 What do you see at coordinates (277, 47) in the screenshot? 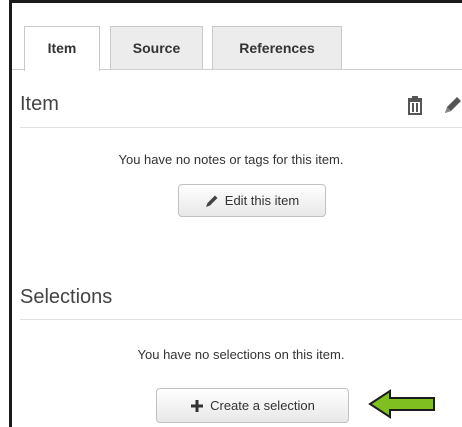
I see `tab-references: References` at bounding box center [277, 47].